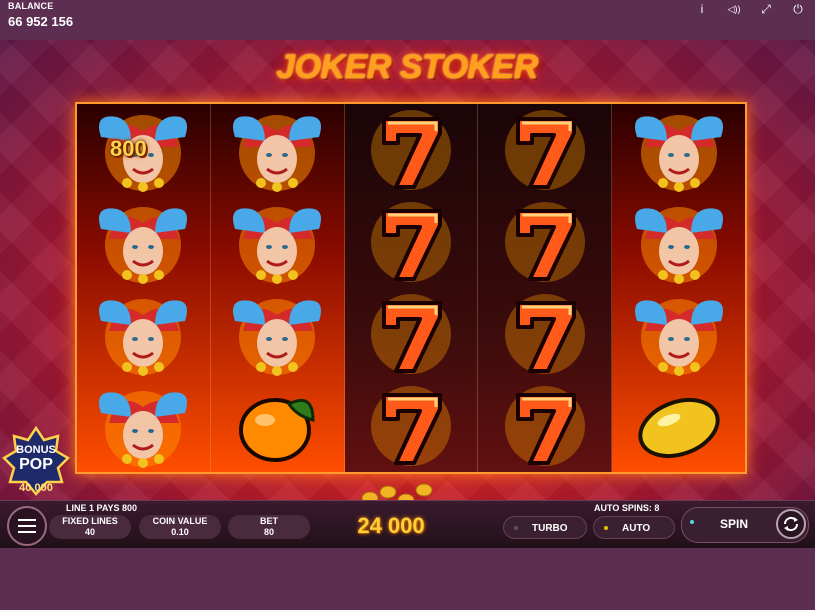  I want to click on coin-value-label: COIN VALUE, so click(180, 521).